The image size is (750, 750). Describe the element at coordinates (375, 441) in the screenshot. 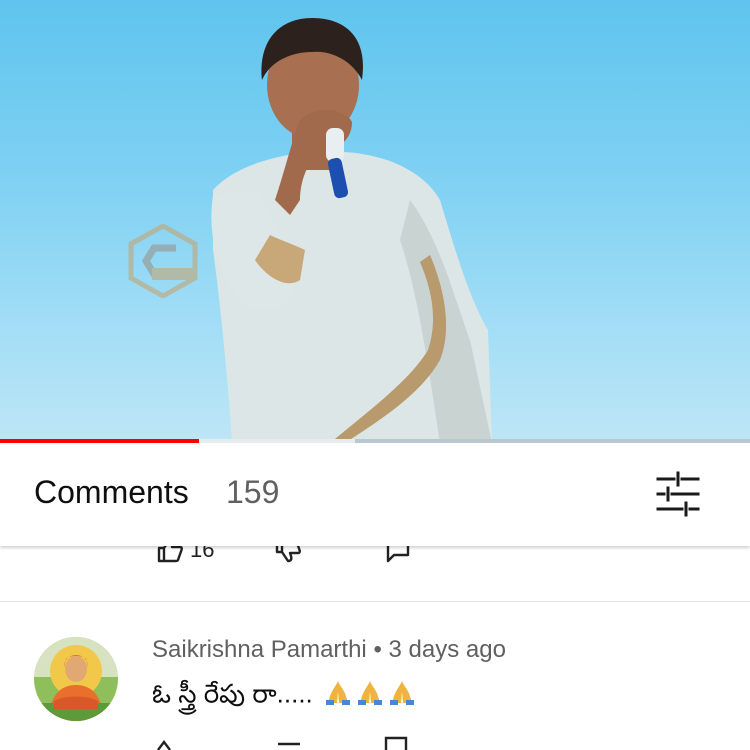

I see `video-progress-bar` at that location.